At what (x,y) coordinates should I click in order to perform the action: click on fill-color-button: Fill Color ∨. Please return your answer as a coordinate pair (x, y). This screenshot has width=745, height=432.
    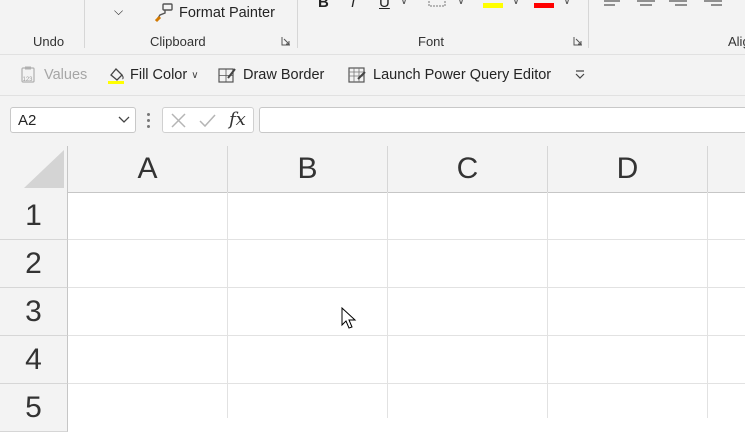
    Looking at the image, I should click on (153, 75).